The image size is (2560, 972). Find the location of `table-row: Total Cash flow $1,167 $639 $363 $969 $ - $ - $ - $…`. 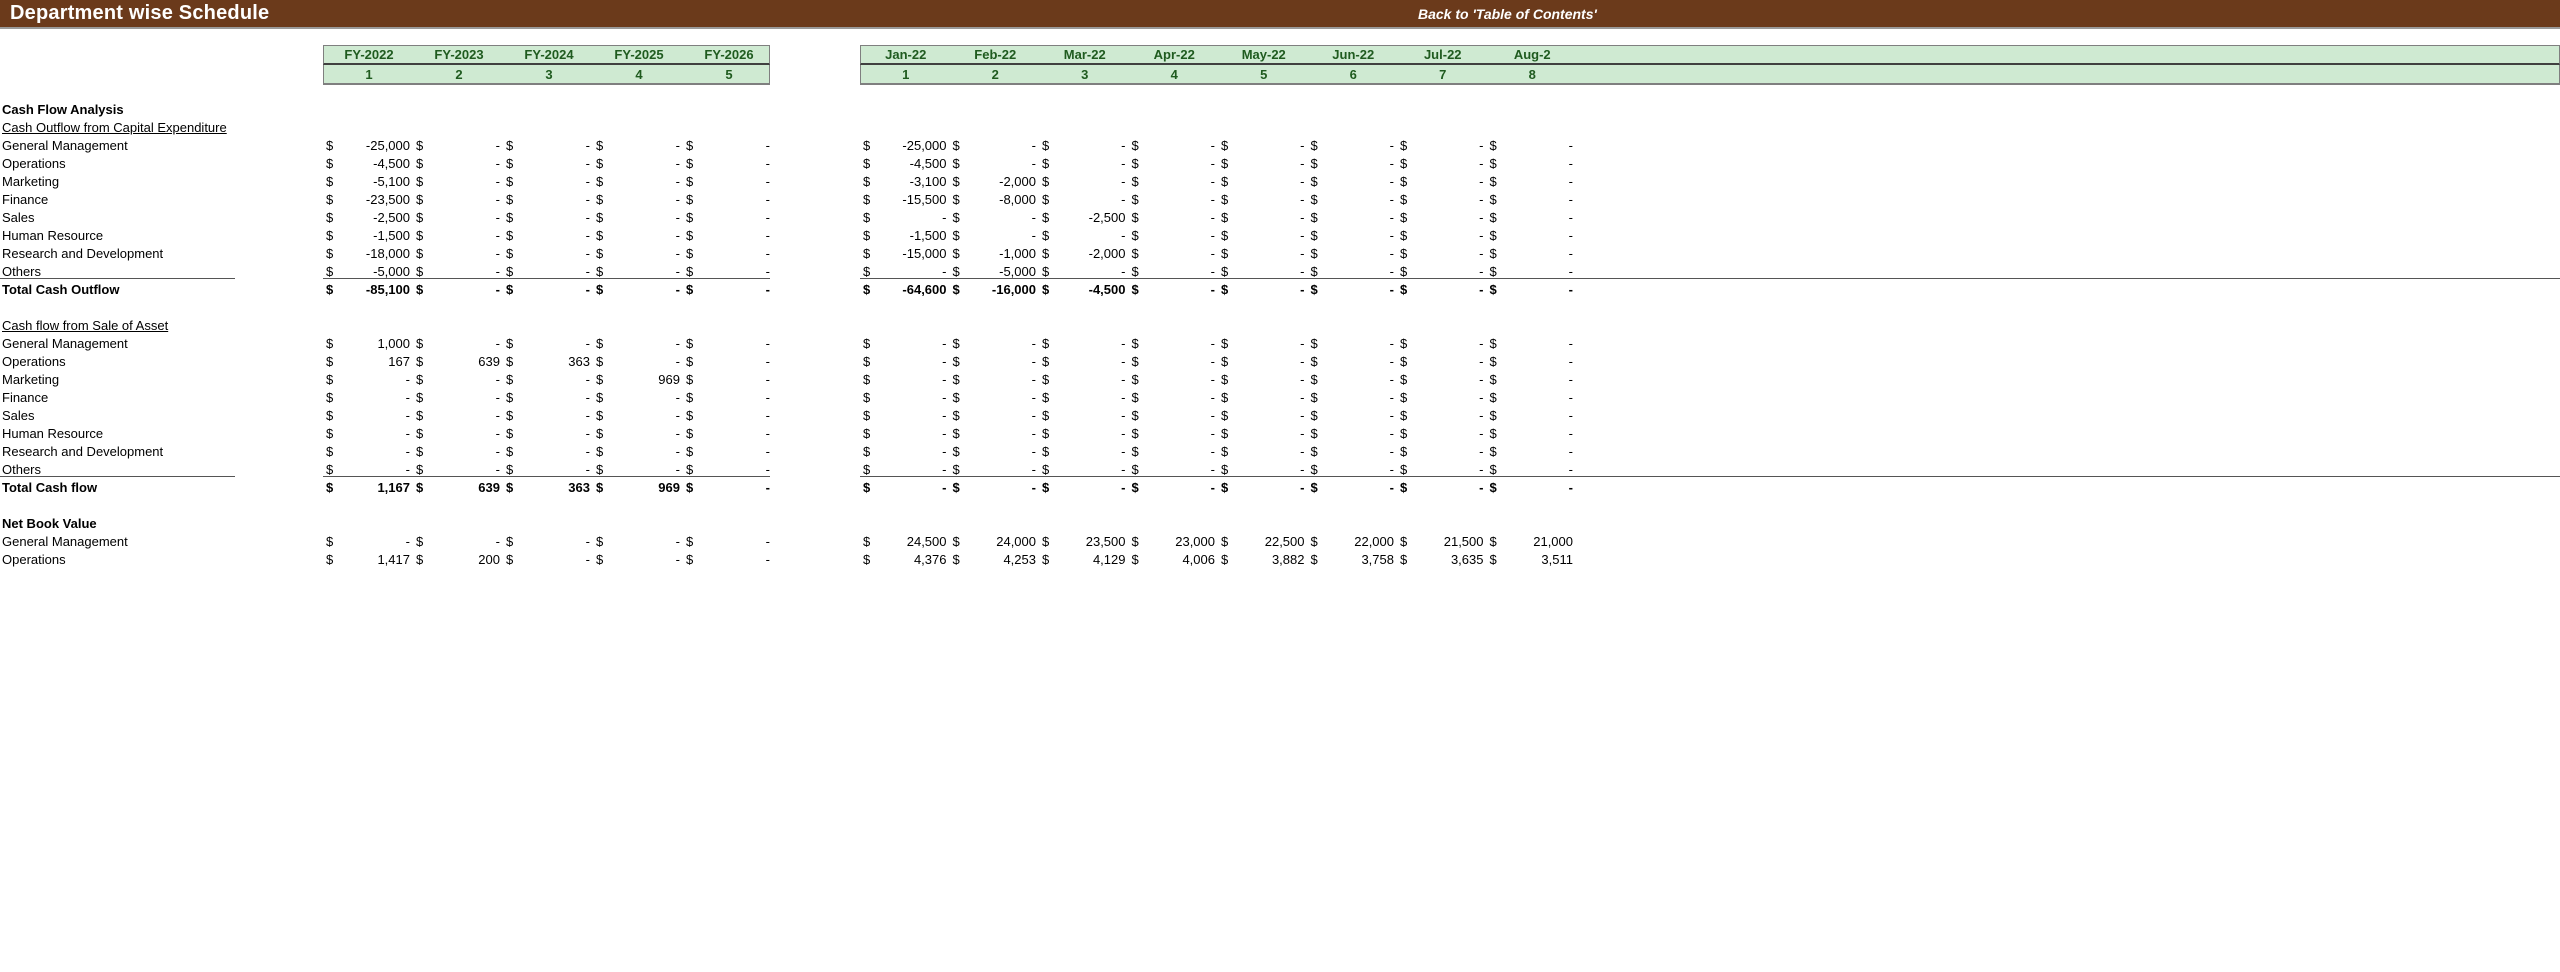

table-row: Total Cash flow $1,167 $639 $363 $969 $ - $ - $ - $… is located at coordinates (1280, 488).